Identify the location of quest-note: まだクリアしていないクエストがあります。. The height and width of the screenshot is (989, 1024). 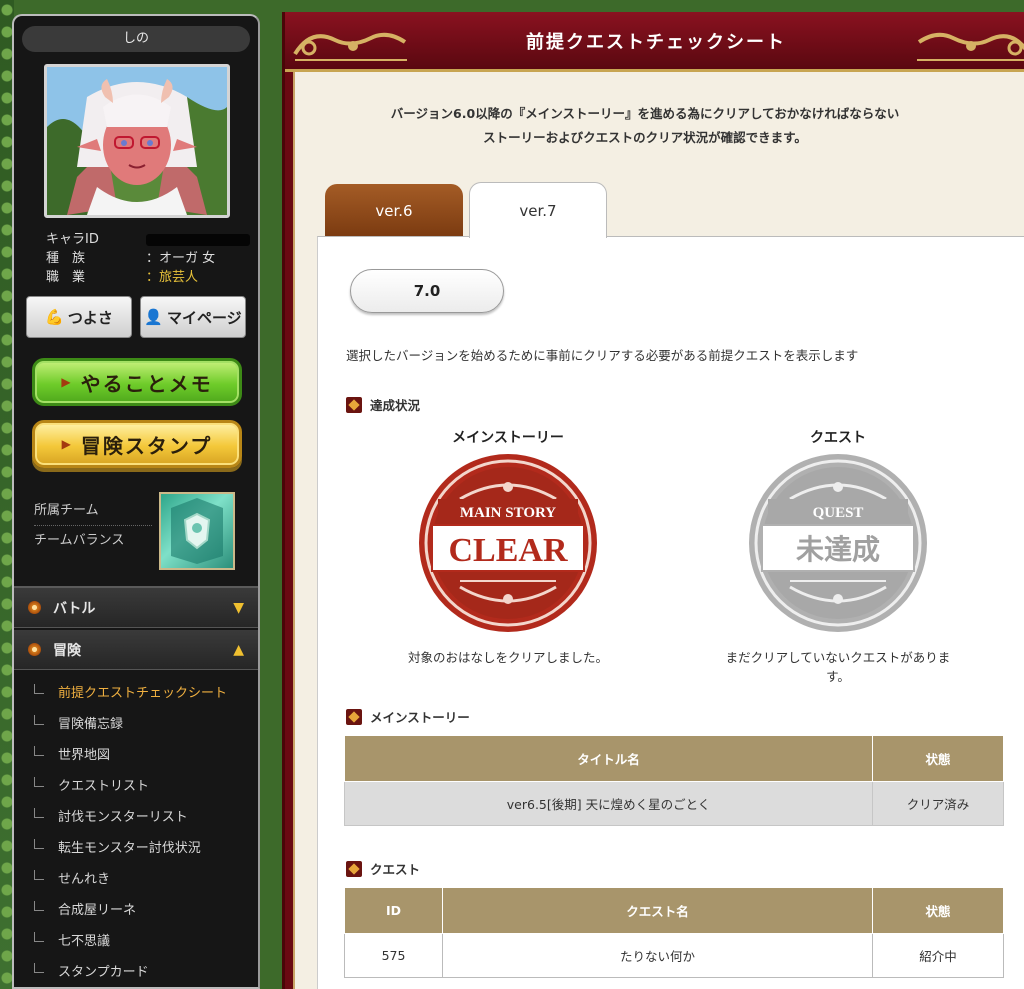
(838, 667).